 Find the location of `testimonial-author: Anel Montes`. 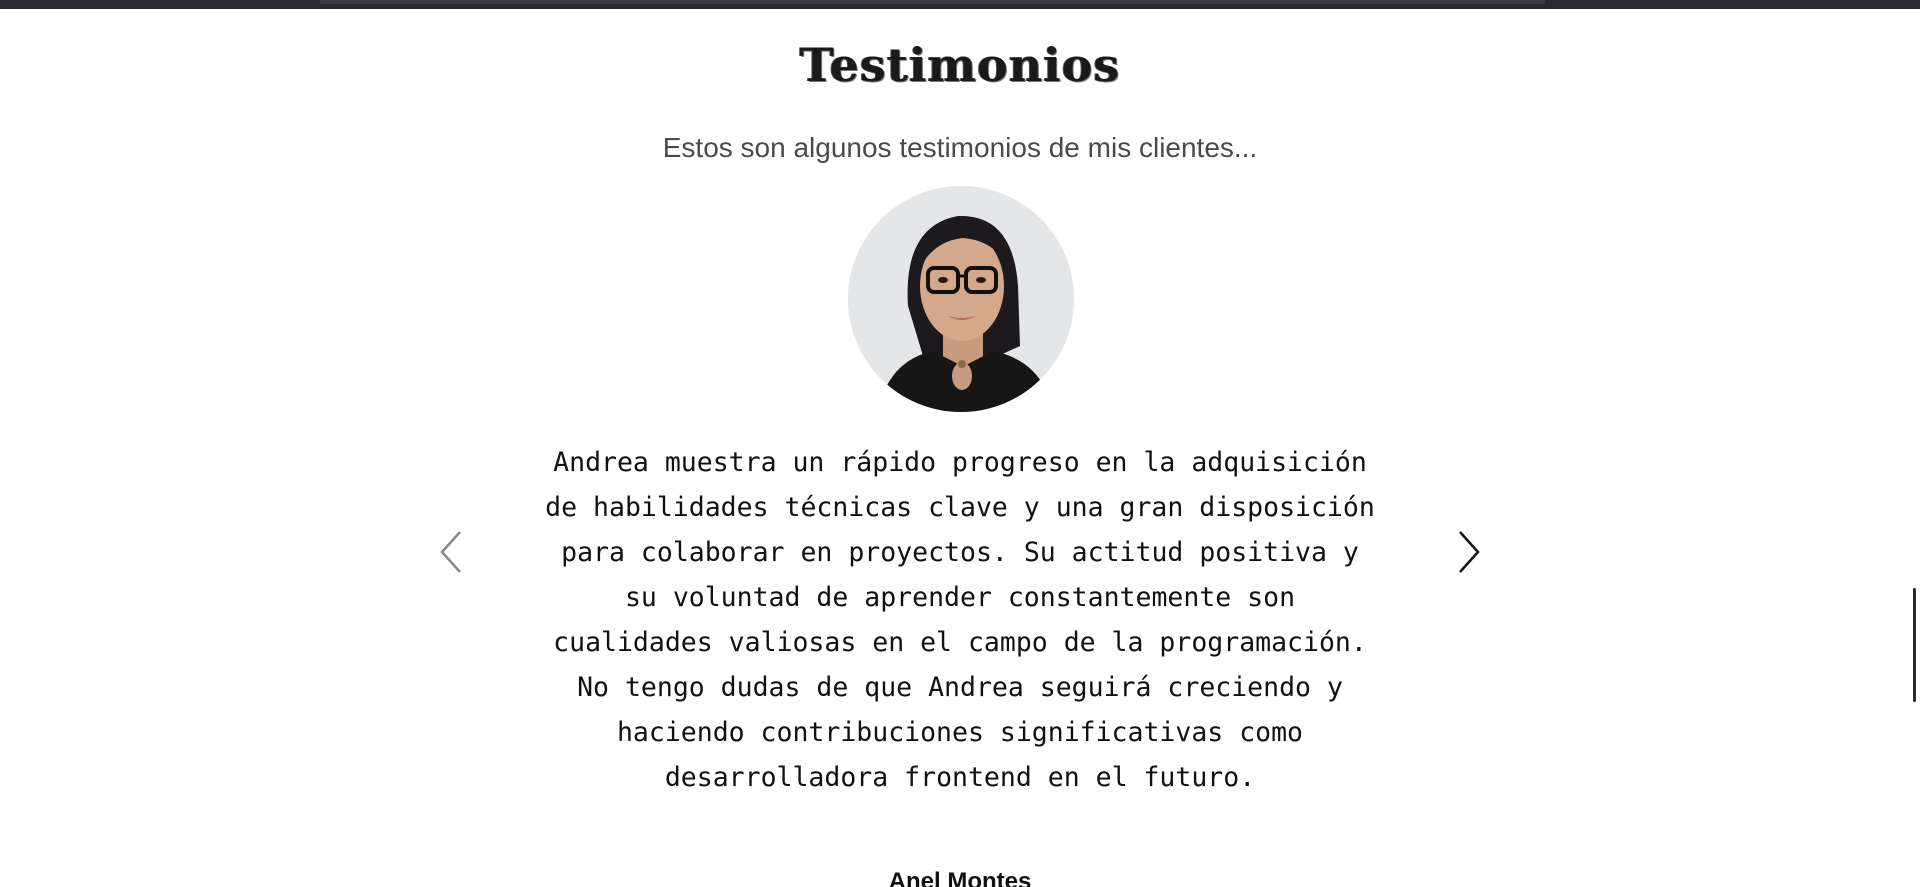

testimonial-author: Anel Montes is located at coordinates (960, 877).